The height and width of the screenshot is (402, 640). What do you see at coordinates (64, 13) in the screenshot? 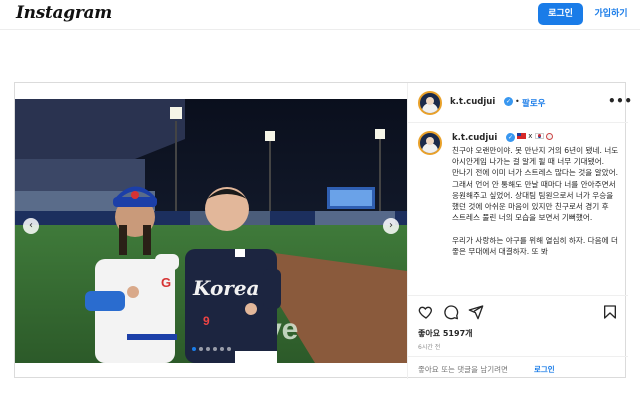
I see `instagram-logo: Instagram` at bounding box center [64, 13].